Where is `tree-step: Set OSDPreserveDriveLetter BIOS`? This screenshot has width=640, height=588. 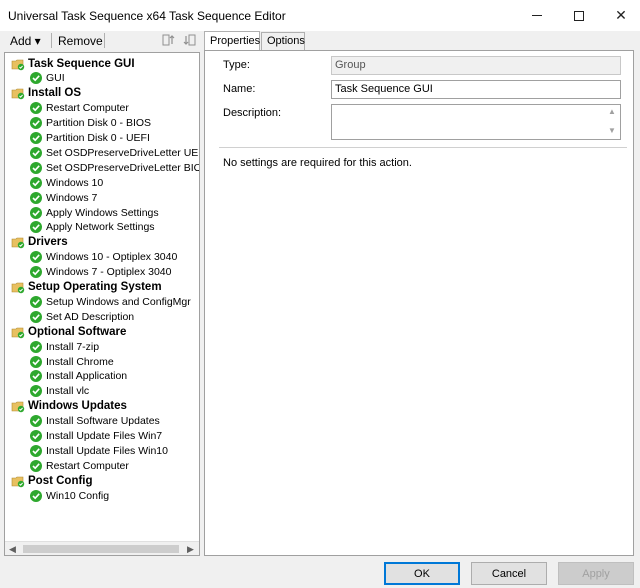
tree-step: Set OSDPreserveDriveLetter BIOS is located at coordinates (114, 167).